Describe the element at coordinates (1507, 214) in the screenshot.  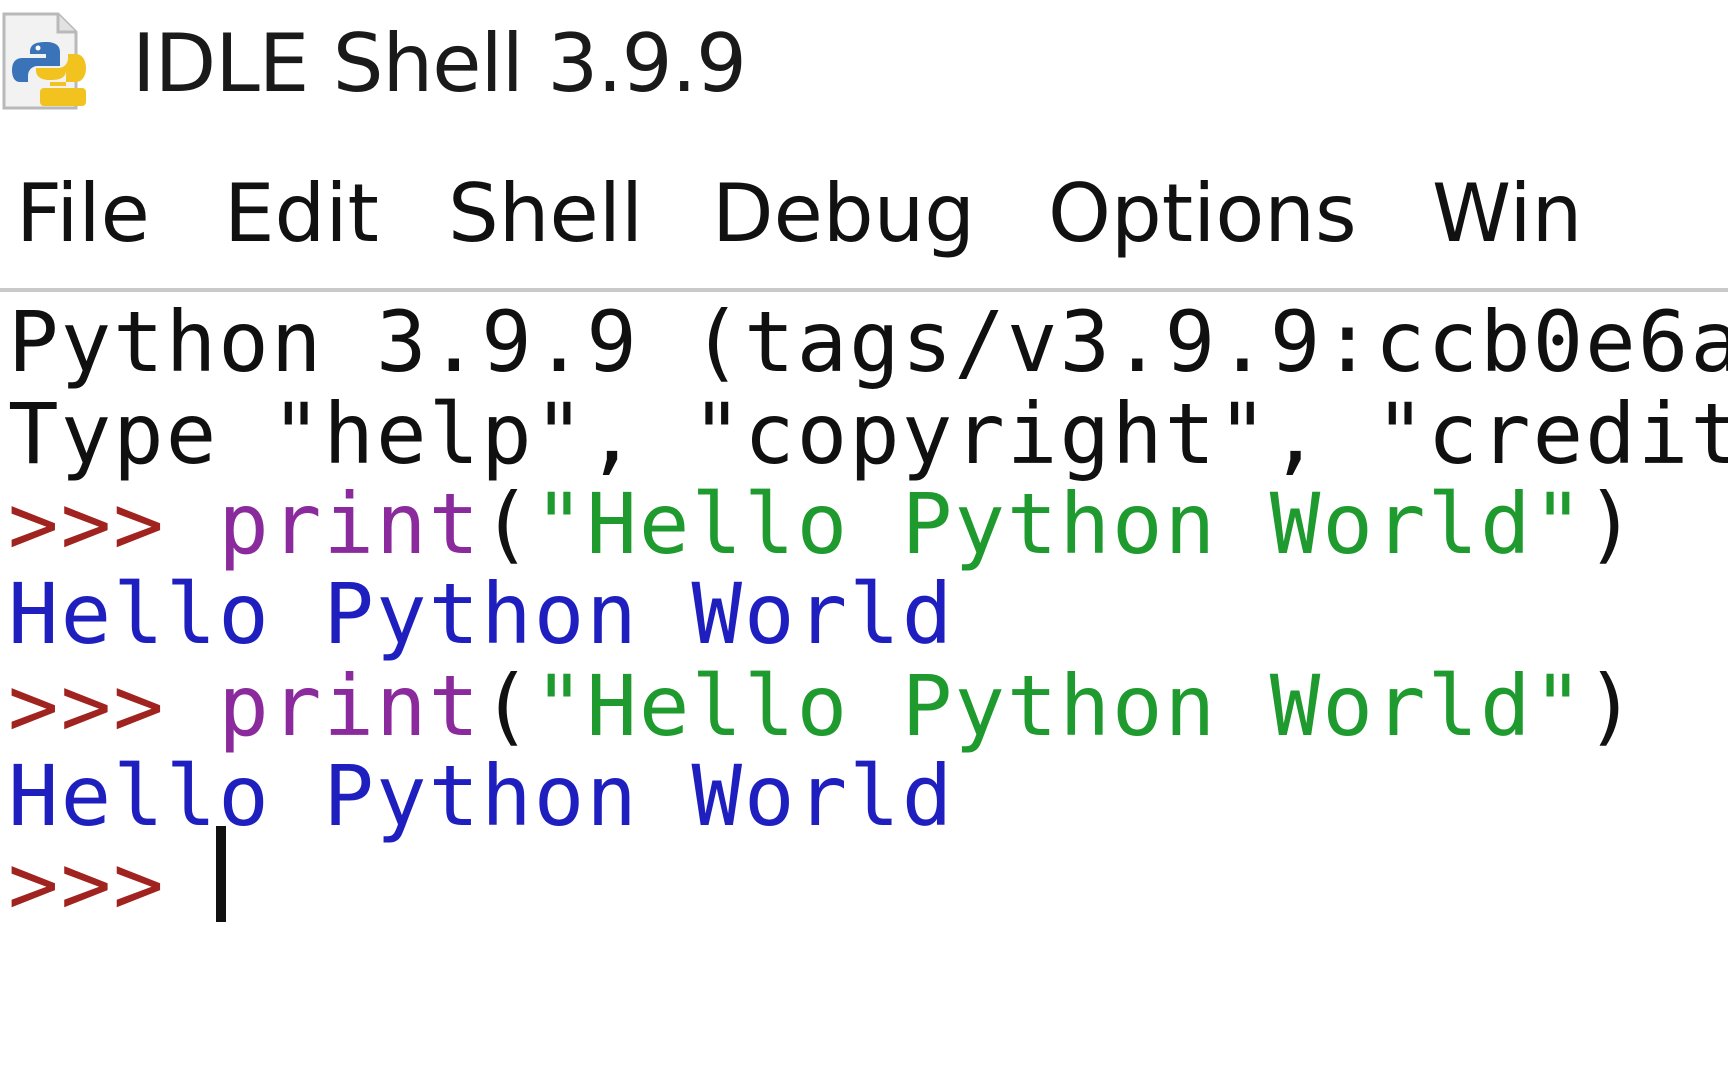
I see `menu-window: Win` at that location.